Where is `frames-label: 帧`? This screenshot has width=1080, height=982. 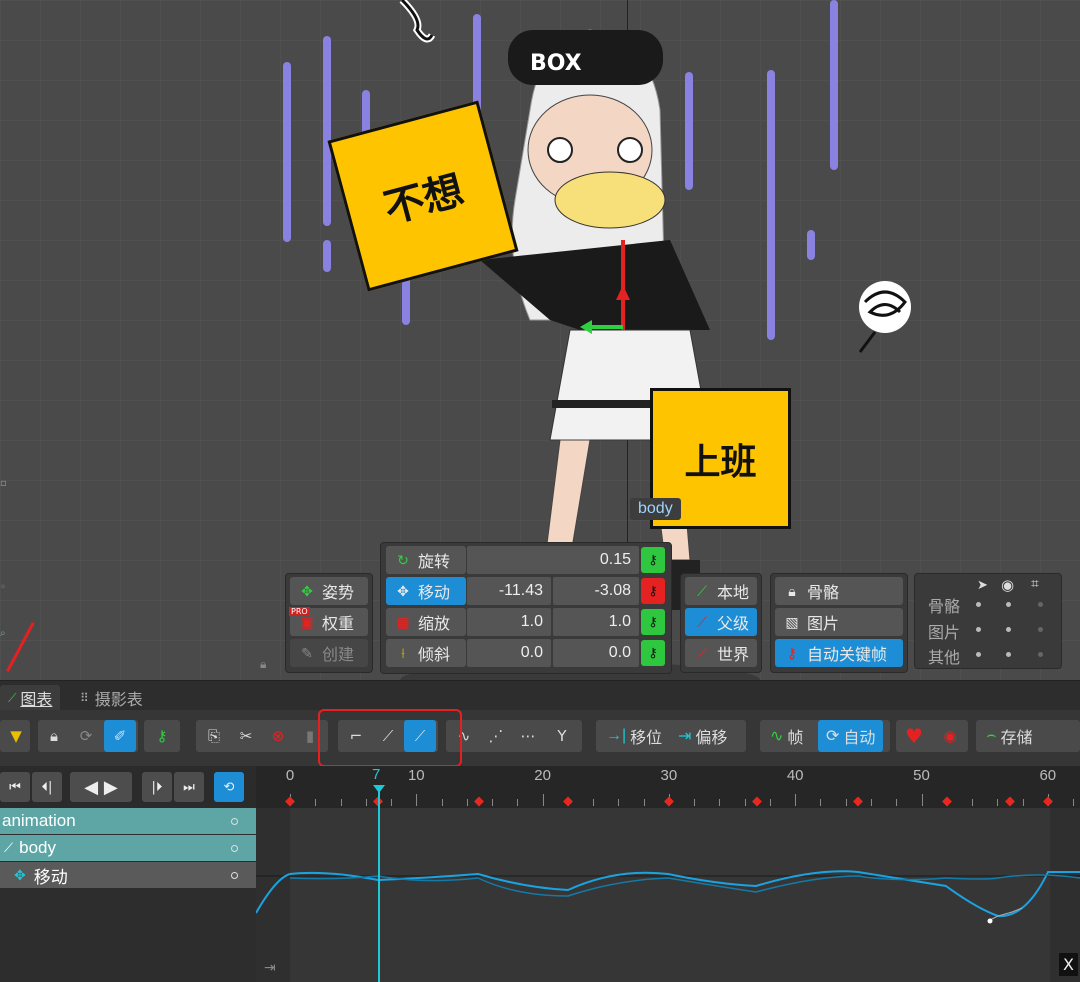
frames-label: 帧 is located at coordinates (795, 738).